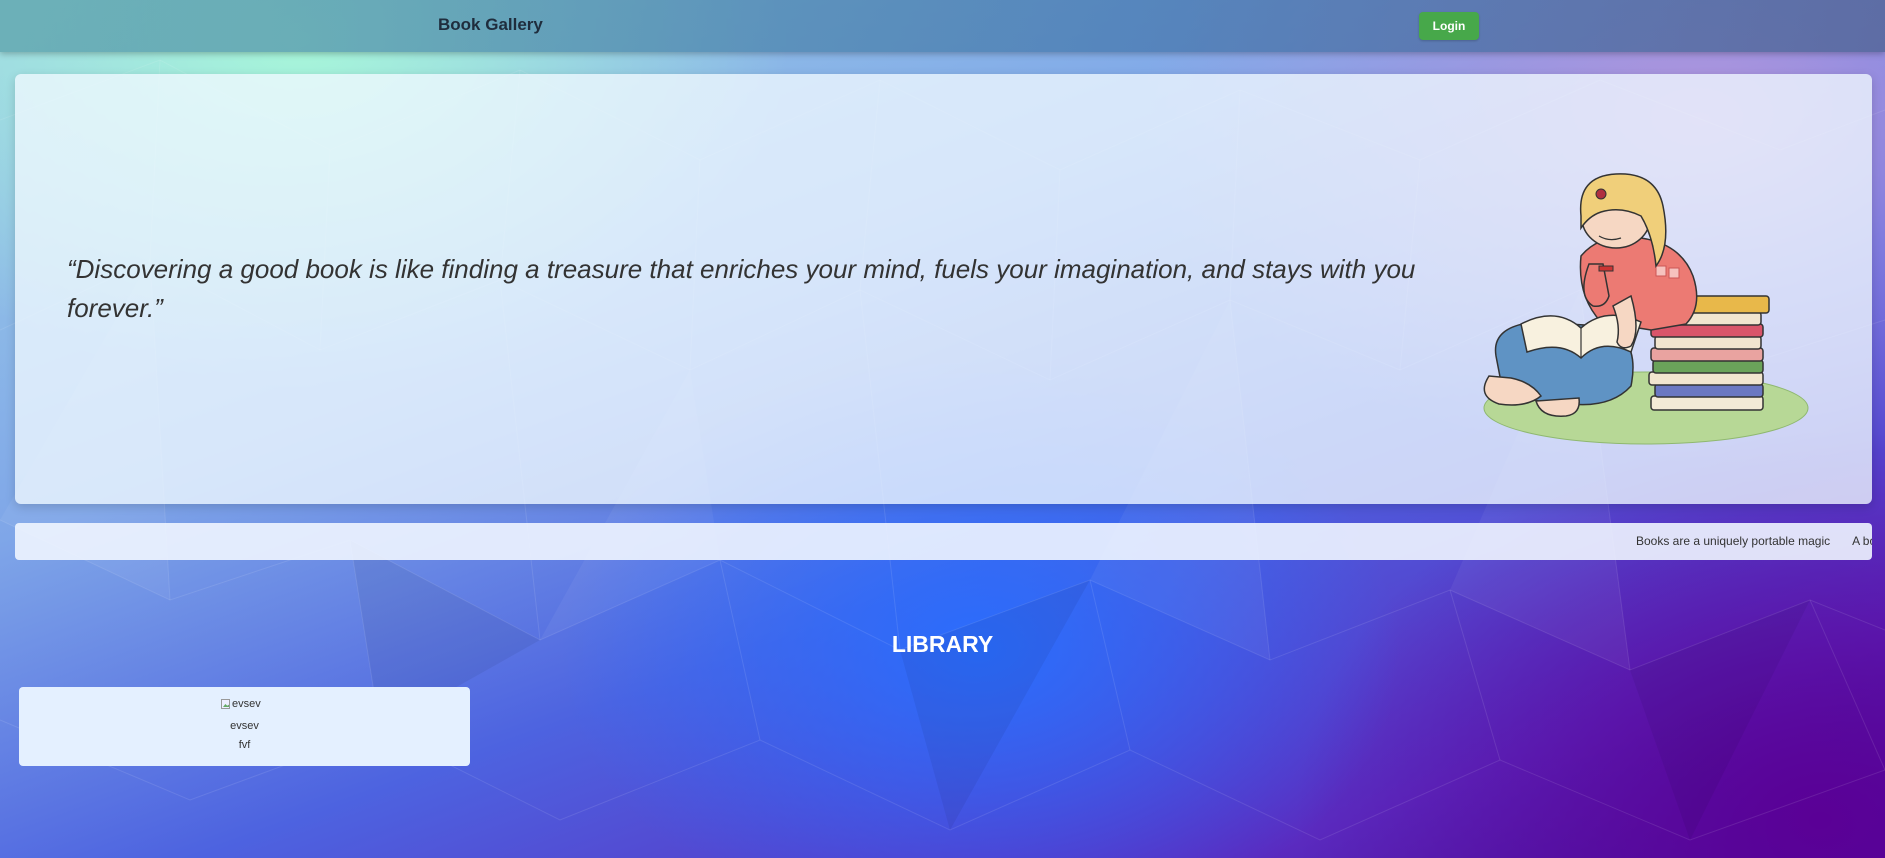 This screenshot has height=858, width=1885. Describe the element at coordinates (942, 644) in the screenshot. I see `library-heading: LIBRARY` at that location.